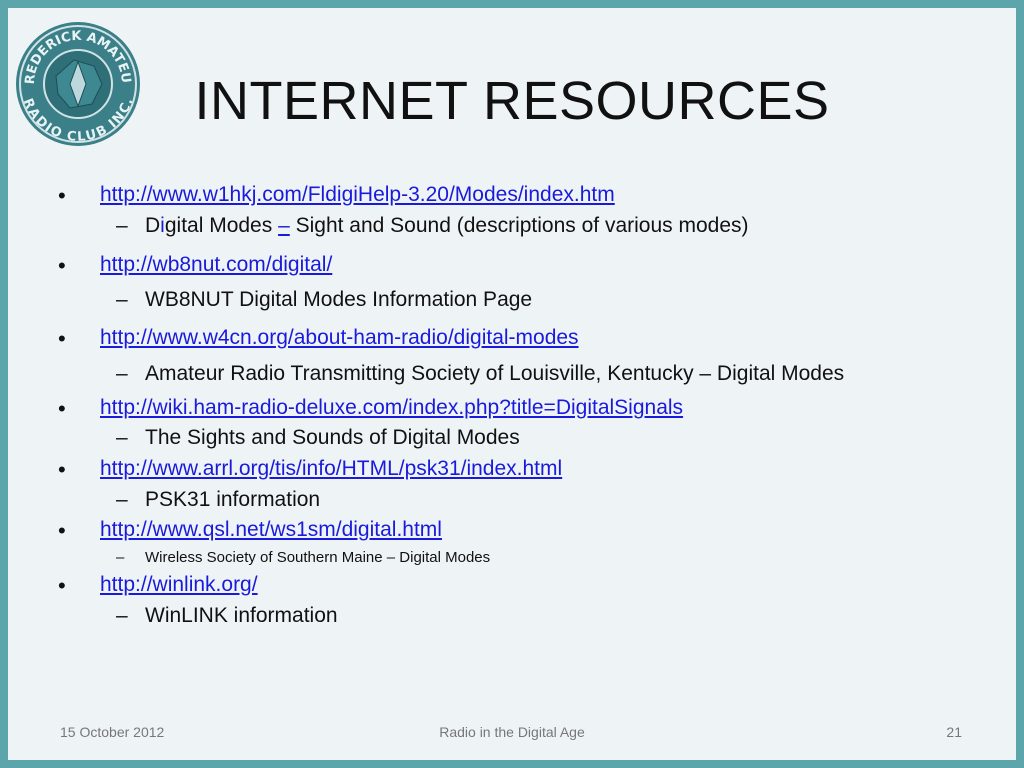 The height and width of the screenshot is (768, 1024). Describe the element at coordinates (216, 265) in the screenshot. I see `link-wb8nut: http://wb8nut.com/digital/` at that location.